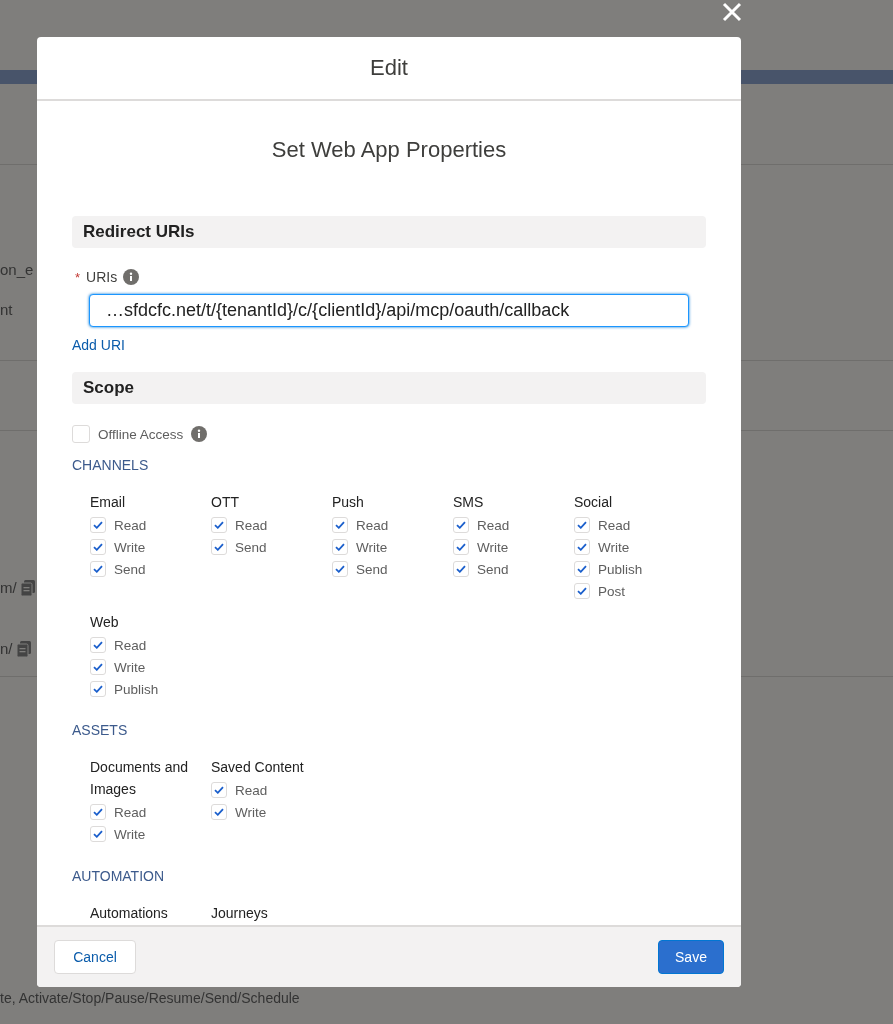 Image resolution: width=893 pixels, height=1024 pixels. I want to click on group-title: Push, so click(348, 502).